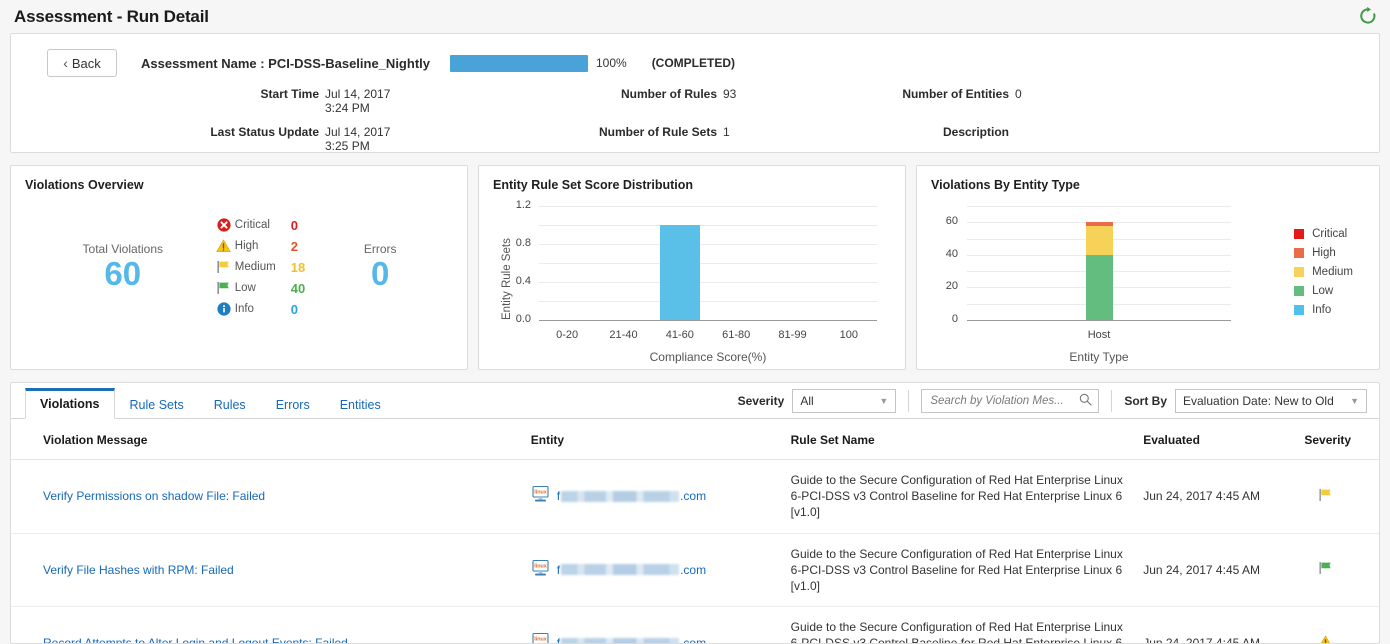 The height and width of the screenshot is (644, 1390). What do you see at coordinates (884, 401) in the screenshot?
I see `chevron-down-icon: ▼` at bounding box center [884, 401].